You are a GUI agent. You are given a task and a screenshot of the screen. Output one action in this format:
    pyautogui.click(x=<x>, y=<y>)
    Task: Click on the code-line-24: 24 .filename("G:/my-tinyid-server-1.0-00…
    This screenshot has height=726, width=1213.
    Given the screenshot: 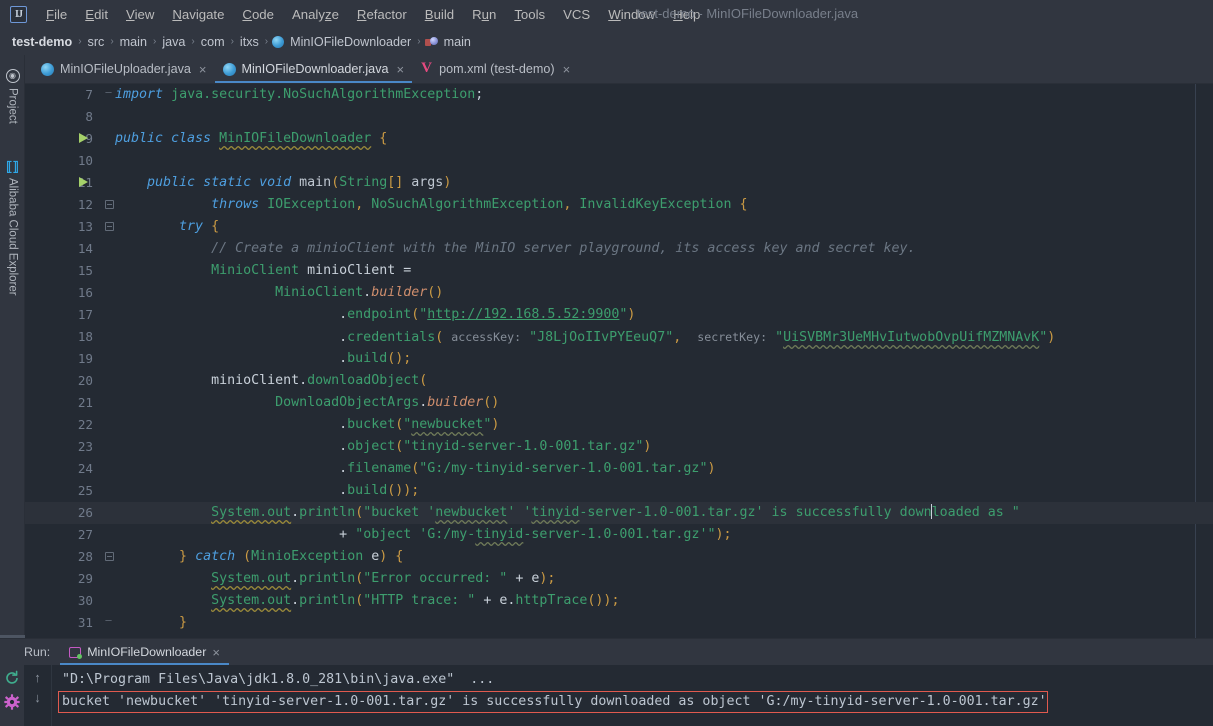 What is the action you would take?
    pyautogui.click(x=619, y=469)
    